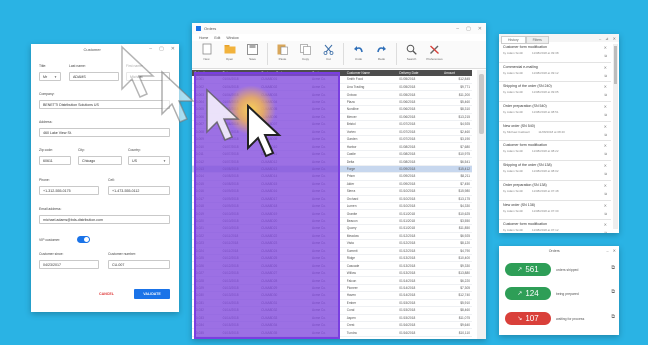 The height and width of the screenshot is (345, 648). What do you see at coordinates (468, 29) in the screenshot?
I see `maximize-icon: ▢` at bounding box center [468, 29].